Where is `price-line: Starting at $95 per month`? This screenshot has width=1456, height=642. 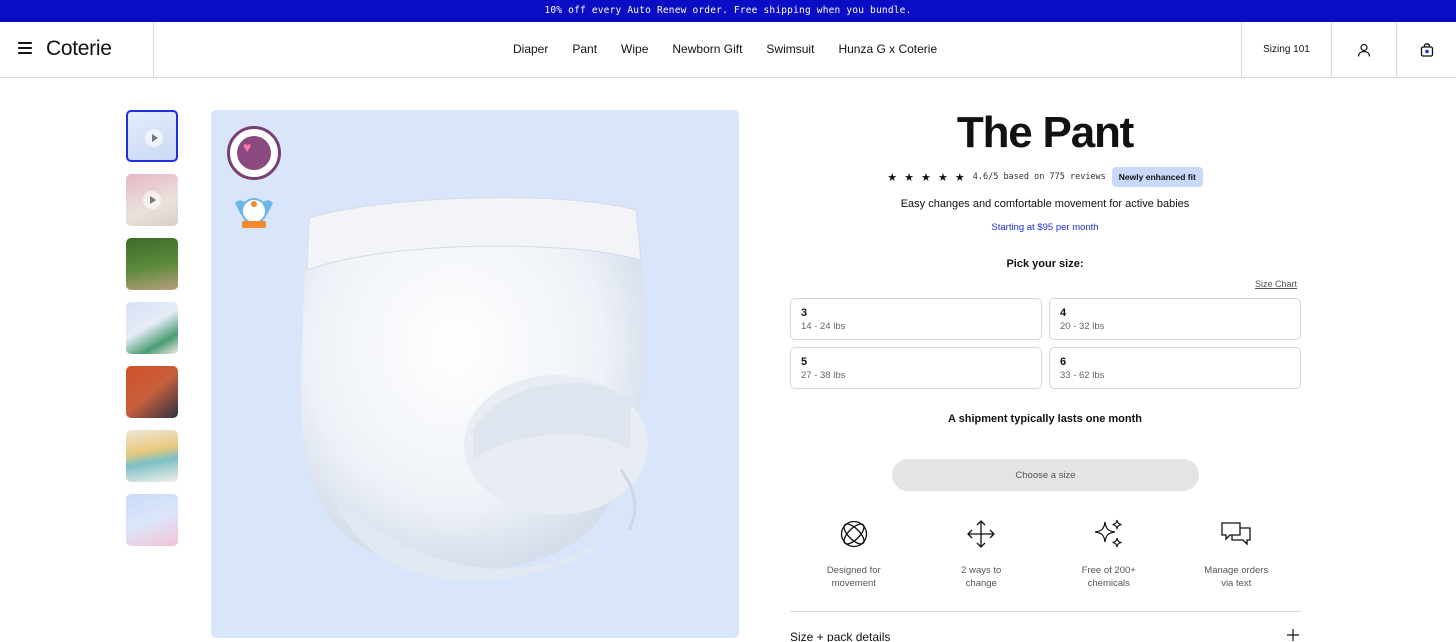 price-line: Starting at $95 per month is located at coordinates (1045, 227).